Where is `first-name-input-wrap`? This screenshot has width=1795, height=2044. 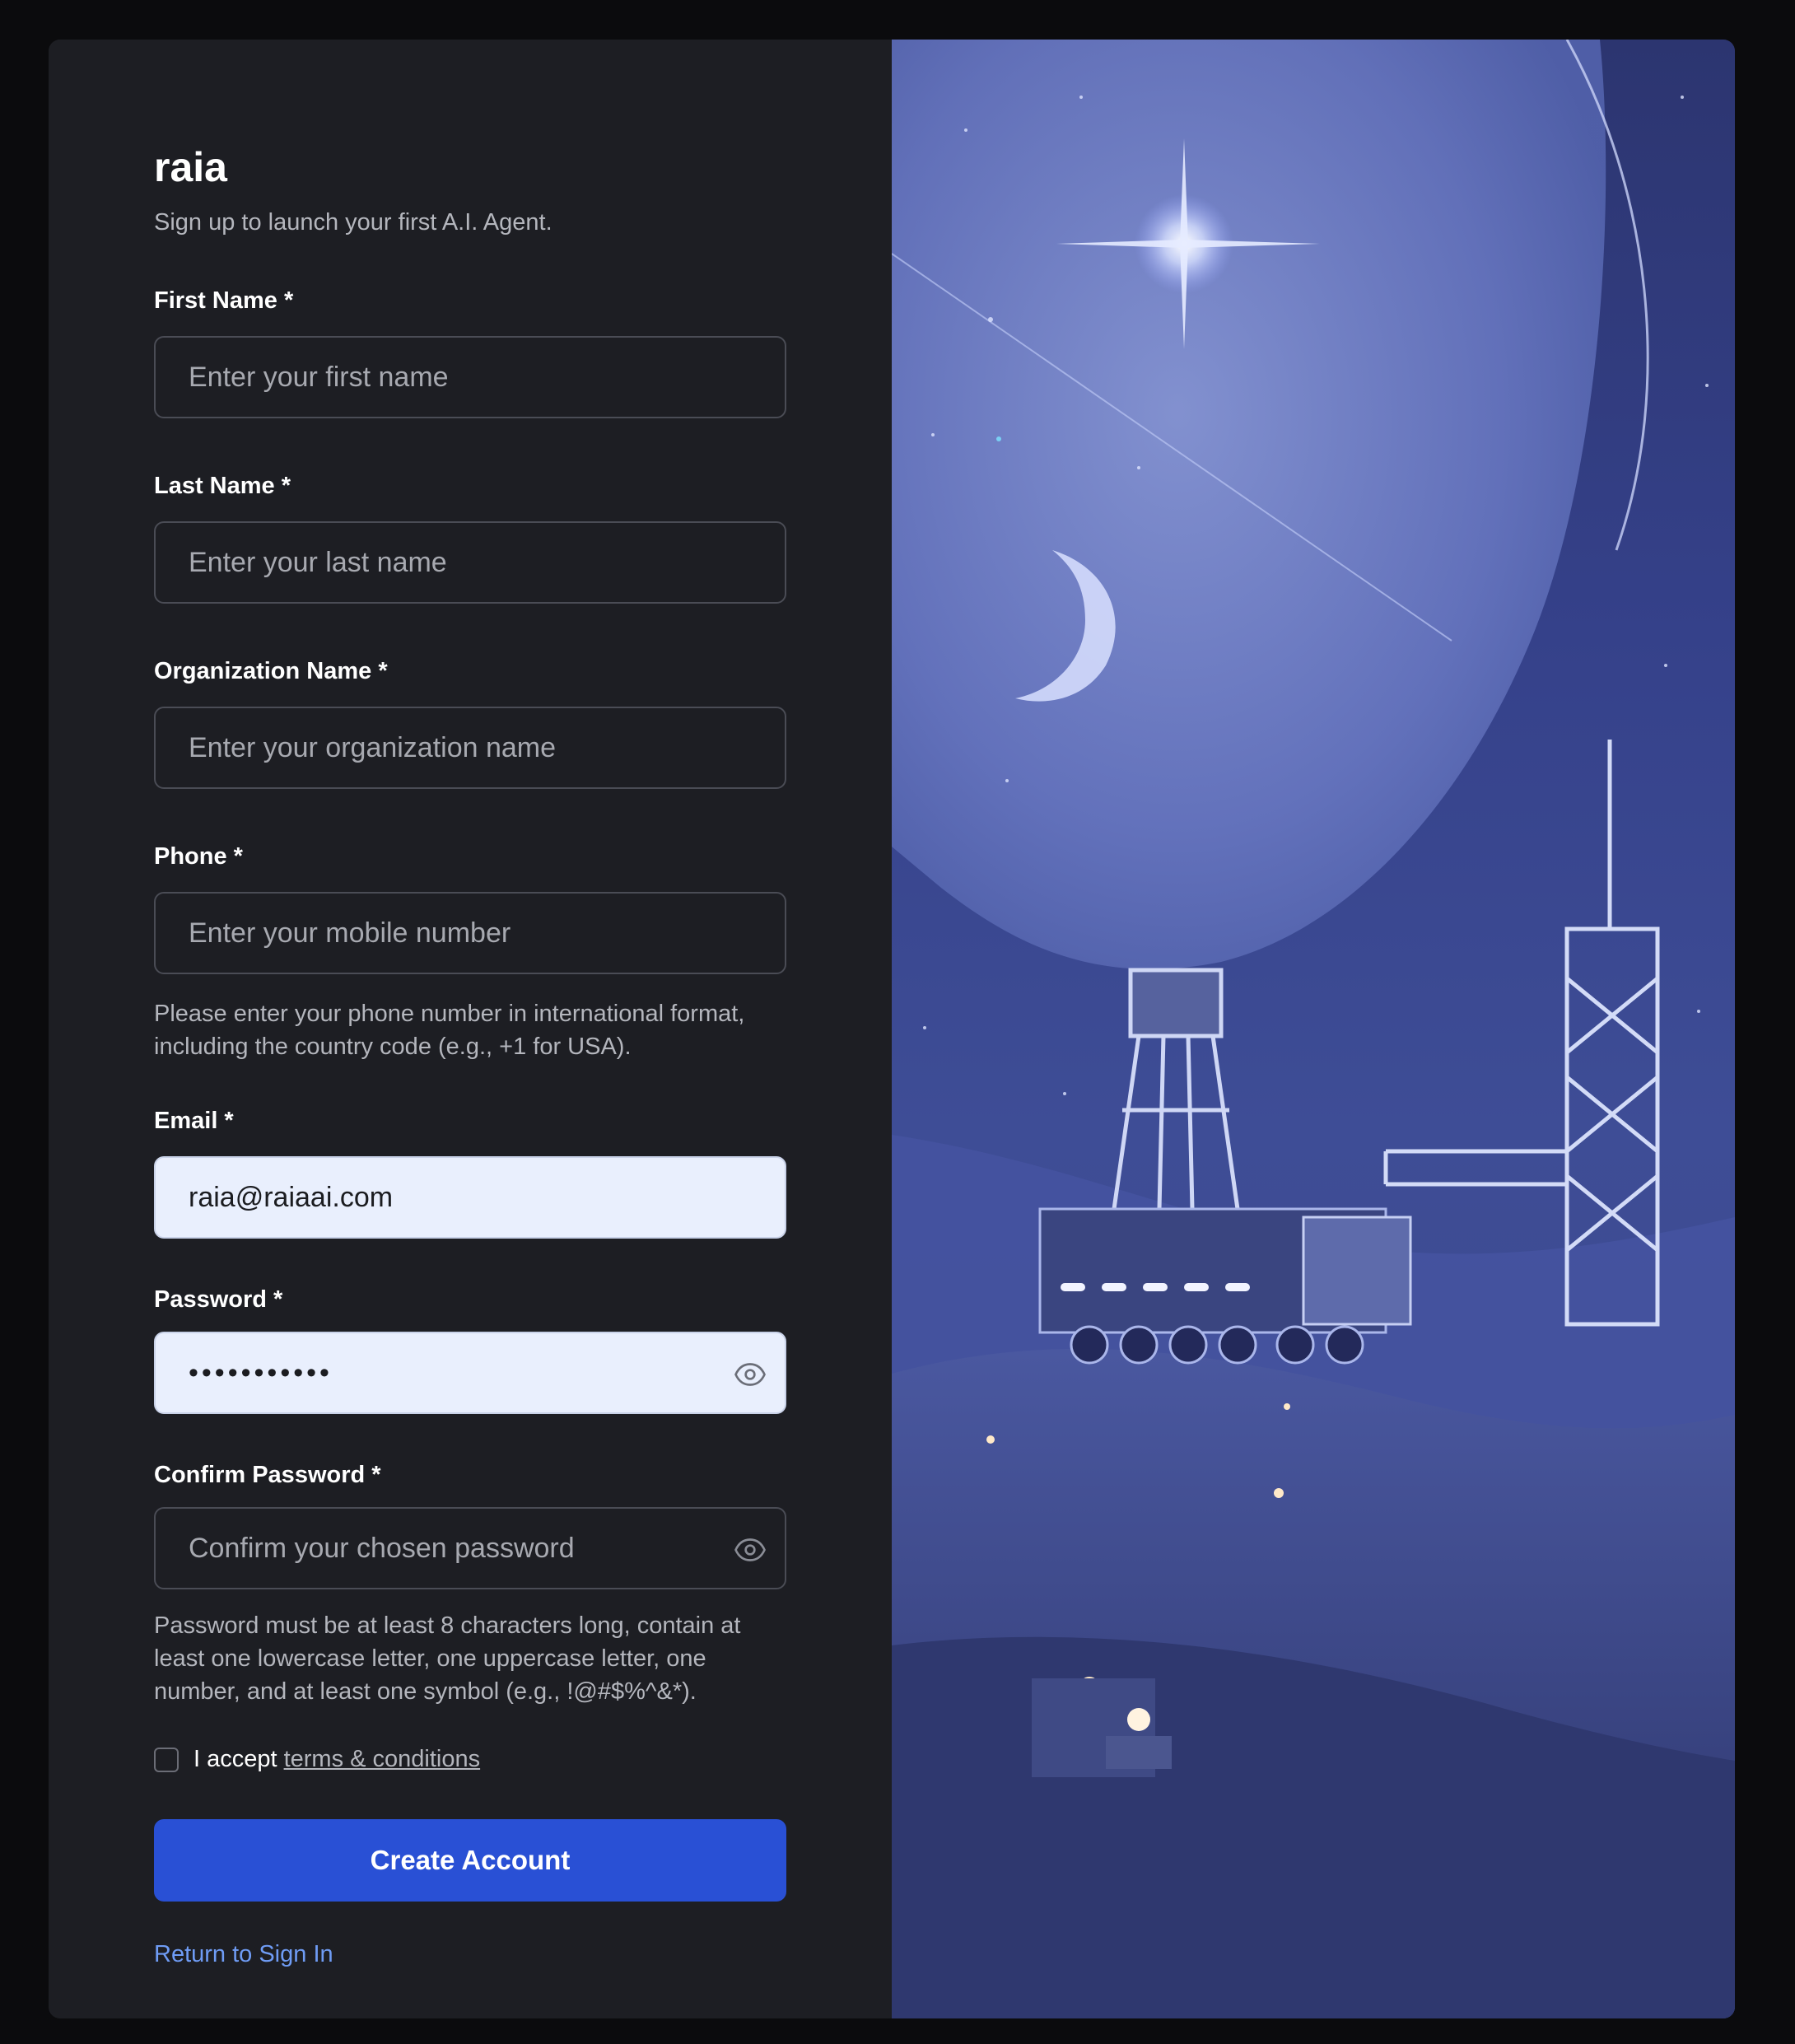
first-name-input-wrap is located at coordinates (470, 377).